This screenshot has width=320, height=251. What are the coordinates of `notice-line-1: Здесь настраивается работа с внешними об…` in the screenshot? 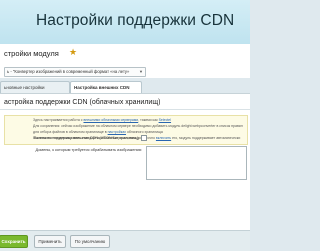 It's located at (102, 120).